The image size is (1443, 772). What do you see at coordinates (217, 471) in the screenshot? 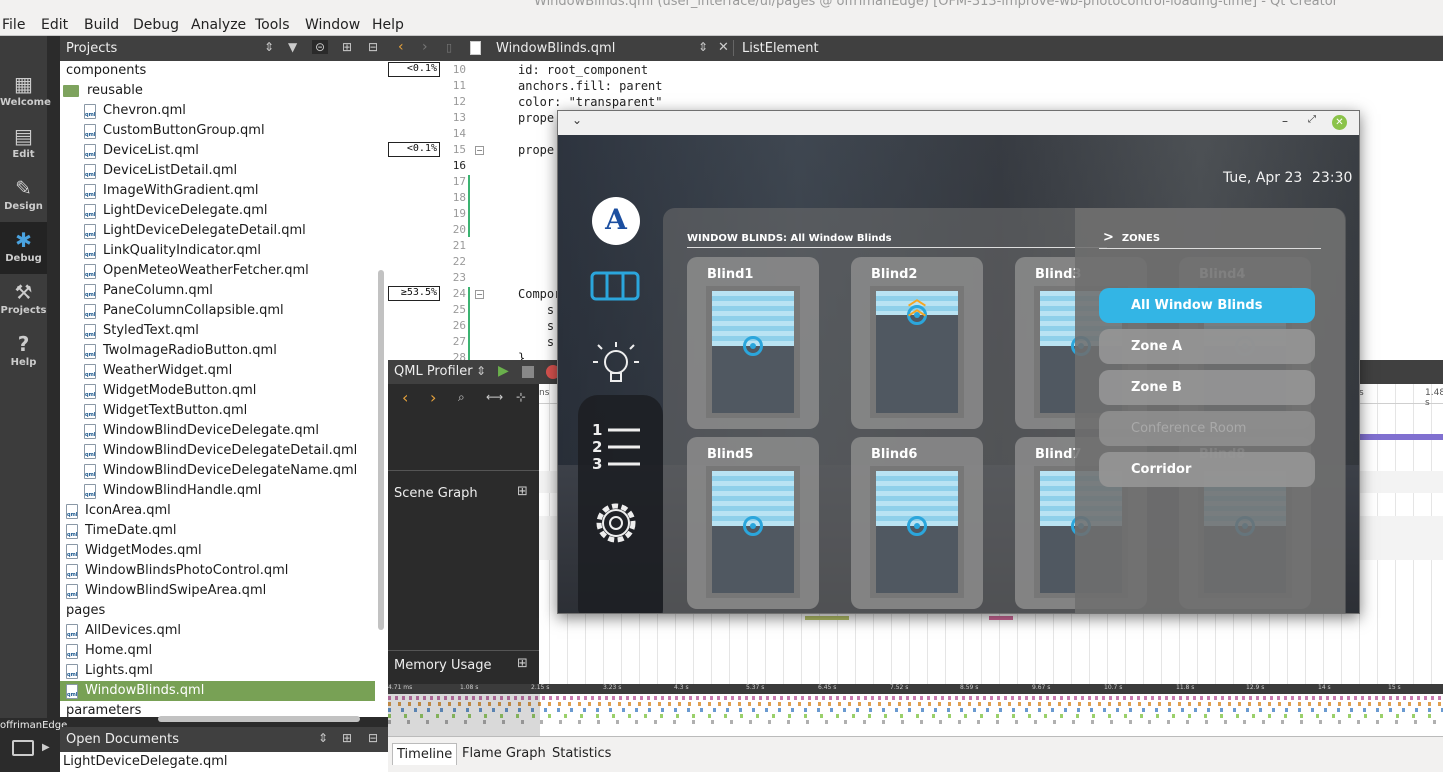
I see `tree-item: WindowBlindDeviceDelegateName.qml` at bounding box center [217, 471].